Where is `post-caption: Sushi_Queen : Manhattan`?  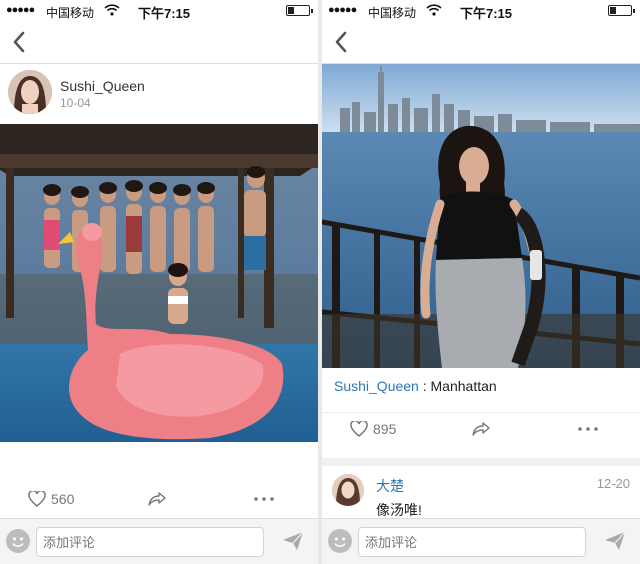 post-caption: Sushi_Queen : Manhattan is located at coordinates (415, 386).